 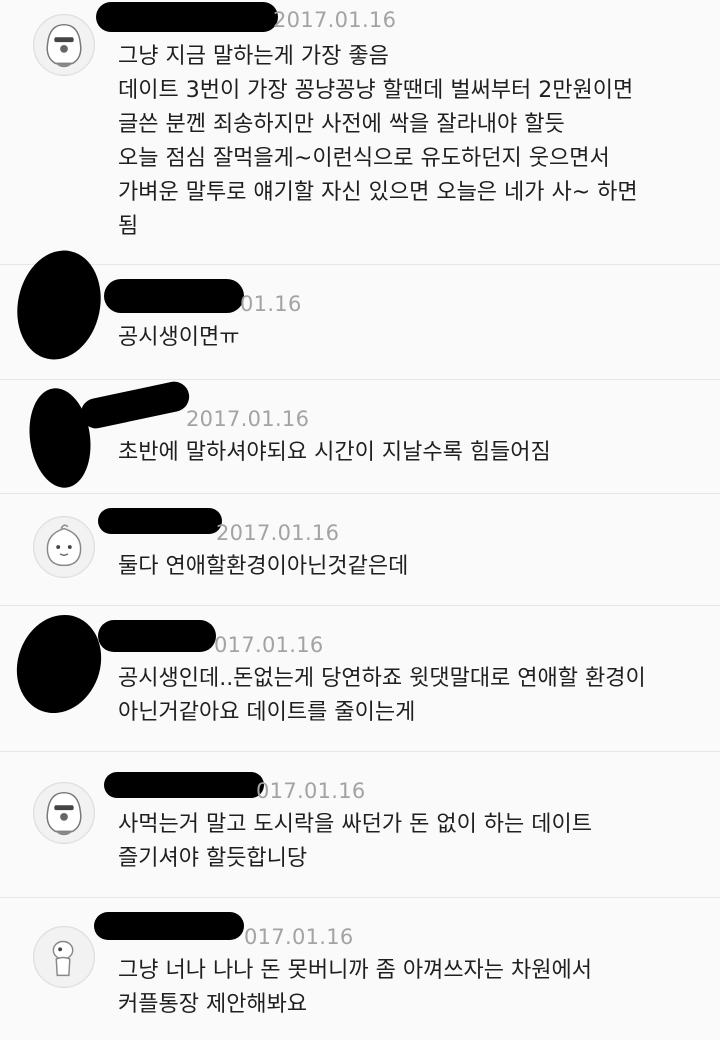 I want to click on comment-item: 2017.01.16 둘다 연애할환경이아닌것같은데, so click(x=360, y=550).